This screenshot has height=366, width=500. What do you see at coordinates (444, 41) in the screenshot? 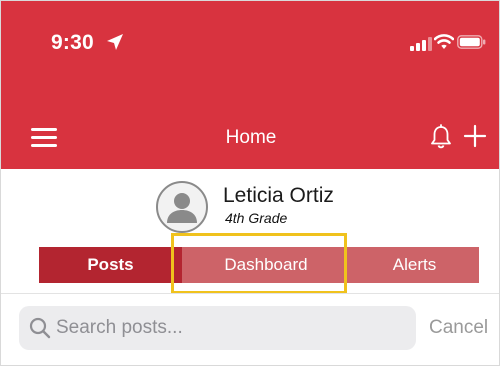
I see `wifi-icon` at bounding box center [444, 41].